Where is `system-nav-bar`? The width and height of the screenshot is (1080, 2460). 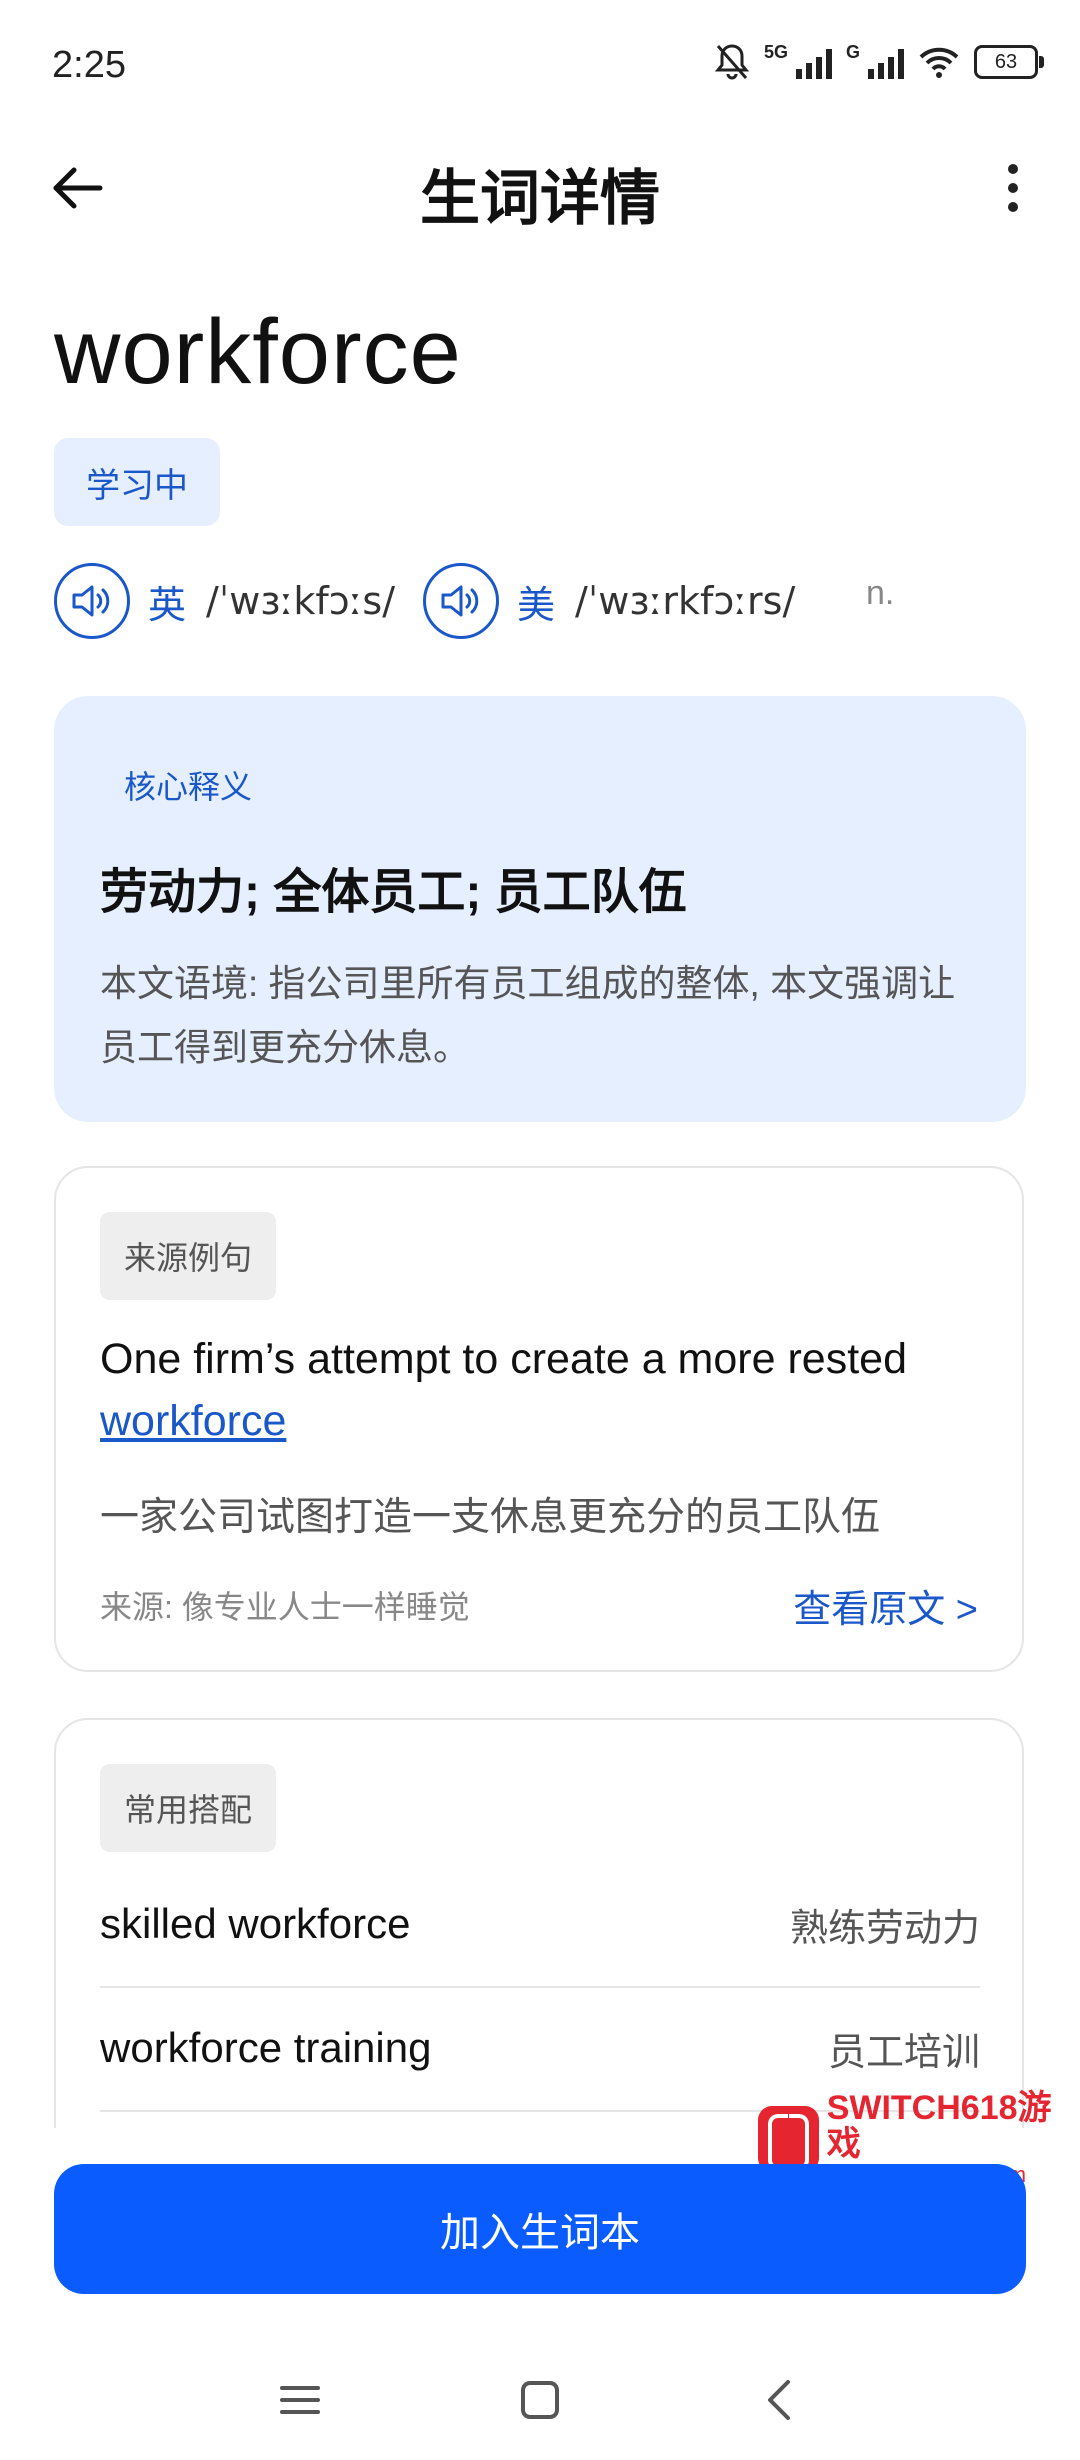 system-nav-bar is located at coordinates (540, 2400).